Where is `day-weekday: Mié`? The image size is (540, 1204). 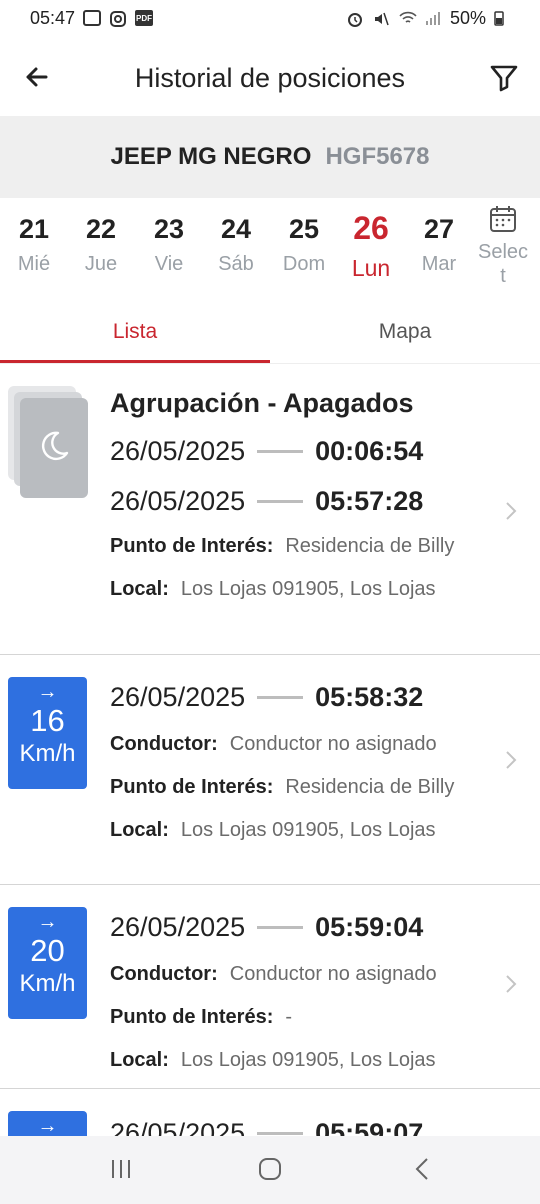
day-weekday: Mié is located at coordinates (34, 264).